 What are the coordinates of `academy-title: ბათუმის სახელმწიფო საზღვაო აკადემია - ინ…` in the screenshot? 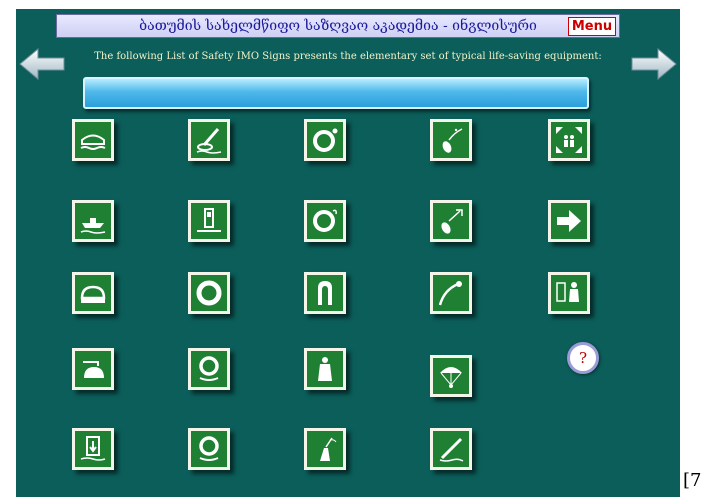 It's located at (338, 26).